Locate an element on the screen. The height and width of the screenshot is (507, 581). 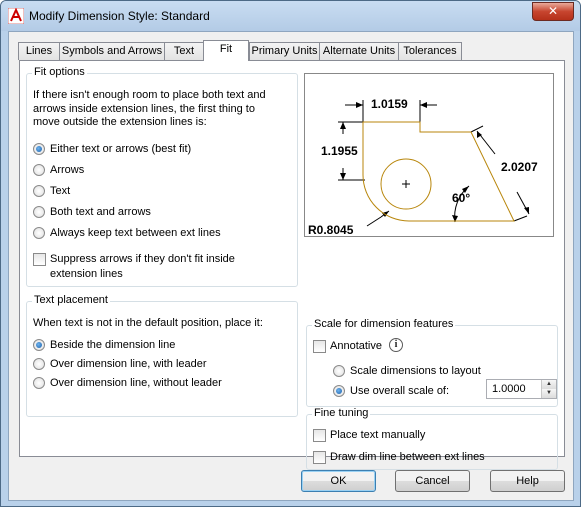
preview-dim-right: 2.0207 is located at coordinates (519, 167).